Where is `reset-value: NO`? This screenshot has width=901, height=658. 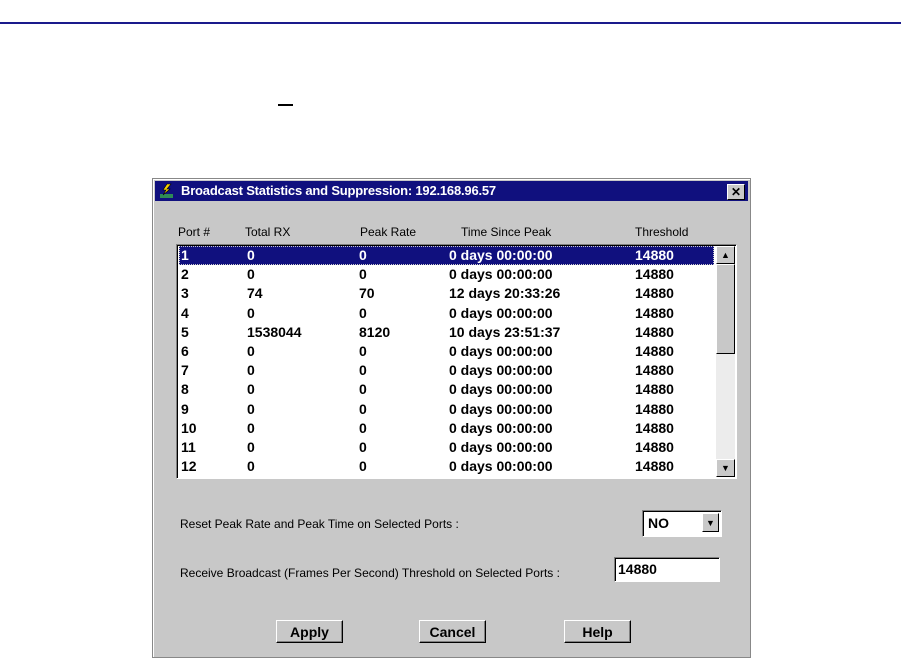 reset-value: NO is located at coordinates (658, 523).